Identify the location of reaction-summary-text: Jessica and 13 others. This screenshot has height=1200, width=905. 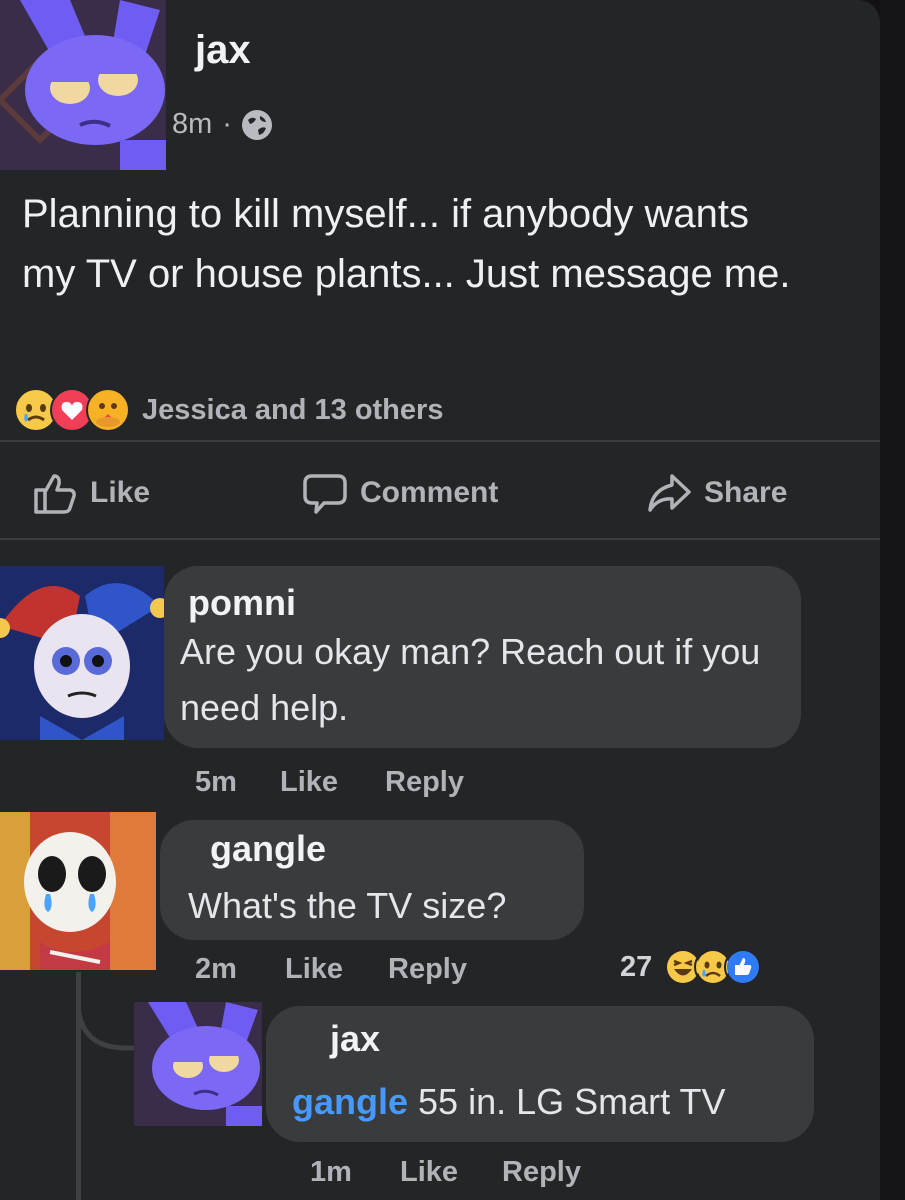
(292, 410).